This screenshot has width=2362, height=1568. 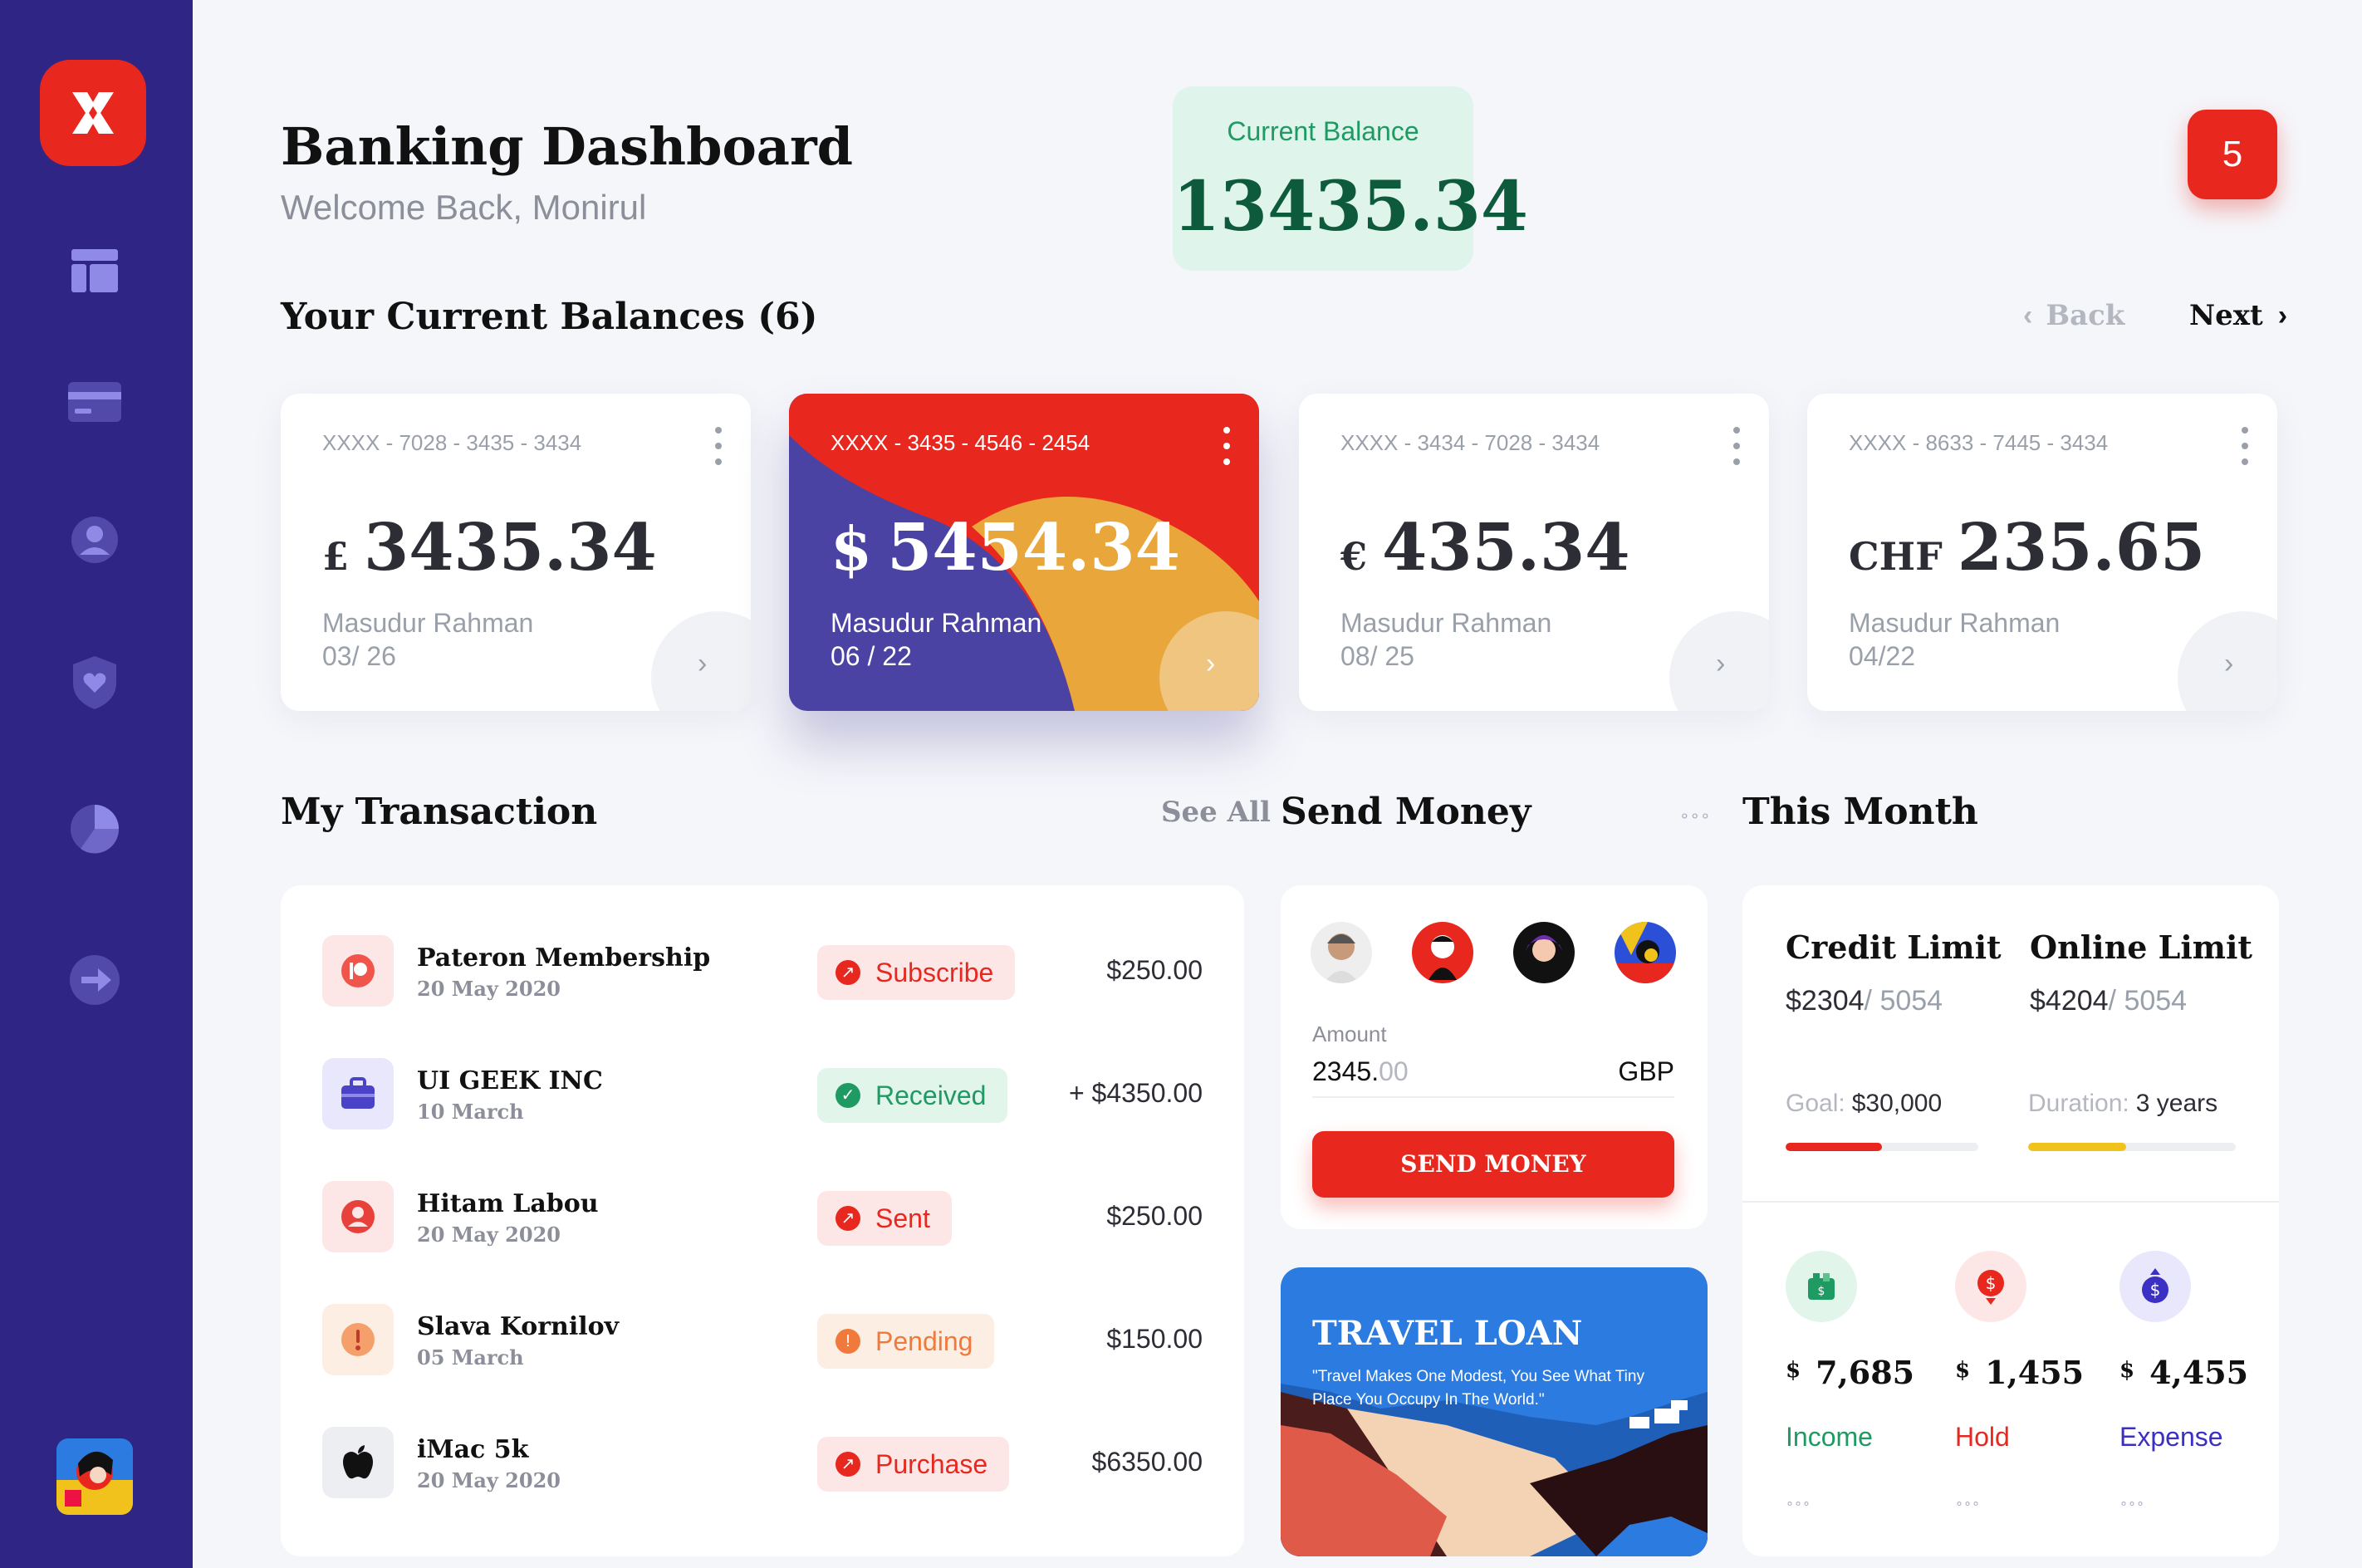 What do you see at coordinates (358, 1462) in the screenshot?
I see `apple-icon` at bounding box center [358, 1462].